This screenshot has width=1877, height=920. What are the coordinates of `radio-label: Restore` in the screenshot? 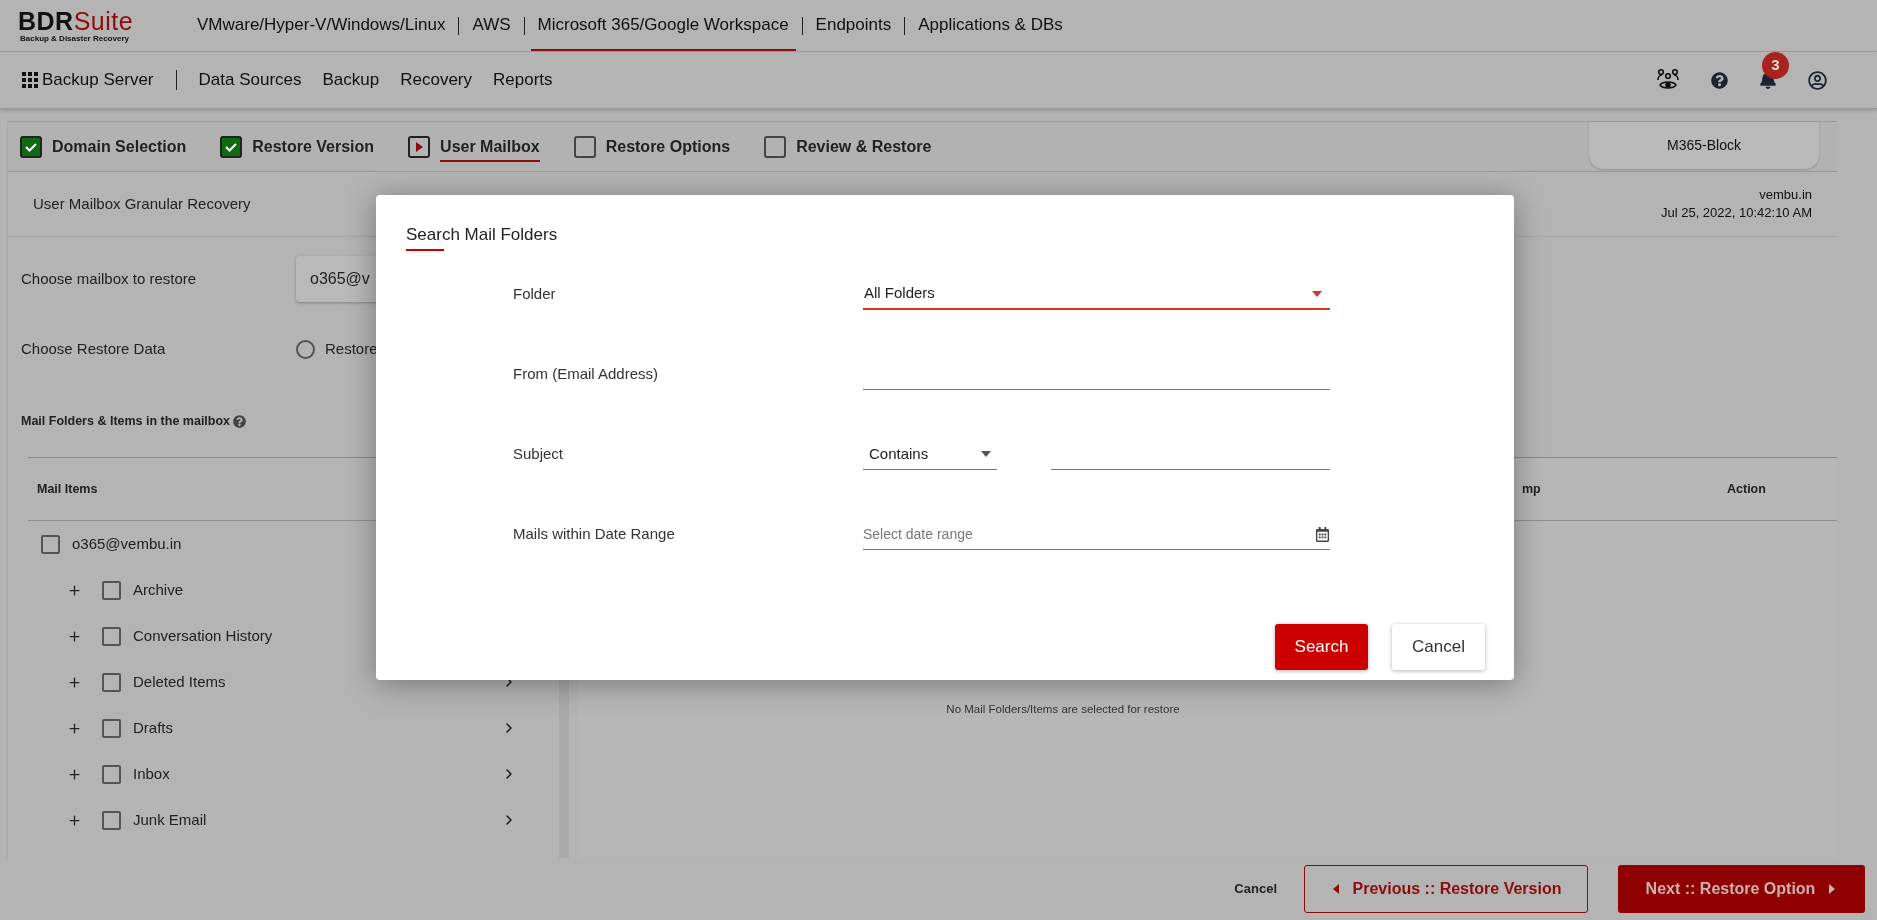 It's located at (351, 348).